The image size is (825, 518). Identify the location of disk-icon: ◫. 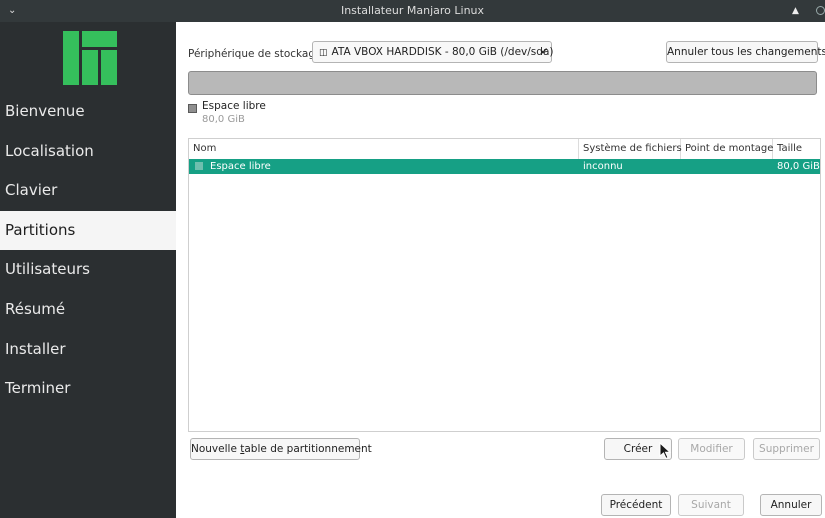
(323, 53).